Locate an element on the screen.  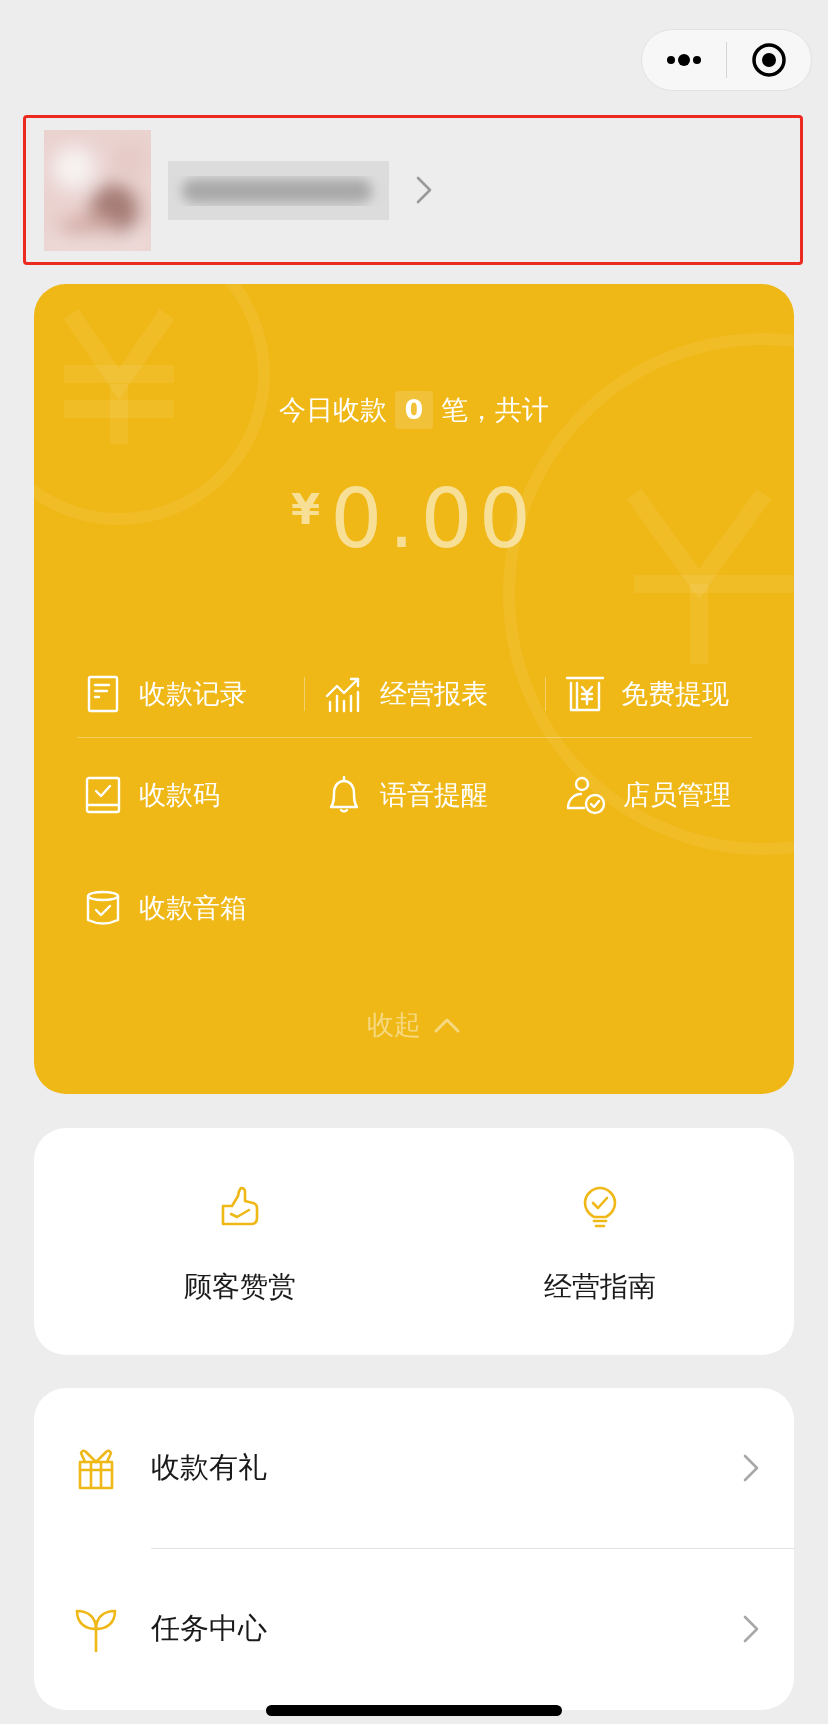
action-link: 店员管理 is located at coordinates (648, 795).